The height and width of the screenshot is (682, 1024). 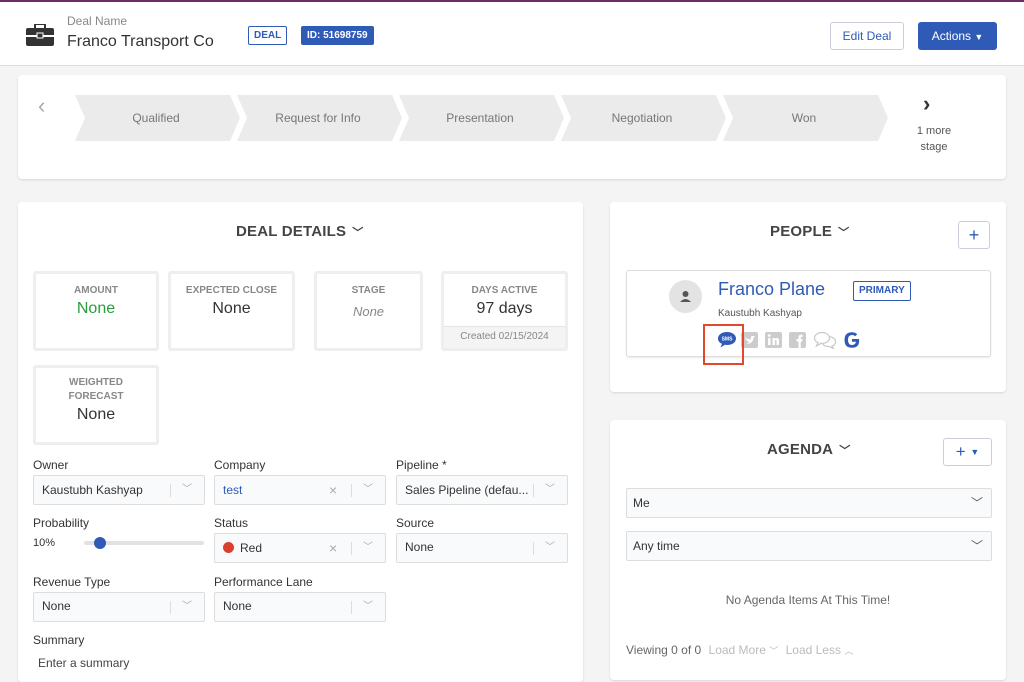 I want to click on viewing-count: Viewing 0 of 0, so click(x=664, y=650).